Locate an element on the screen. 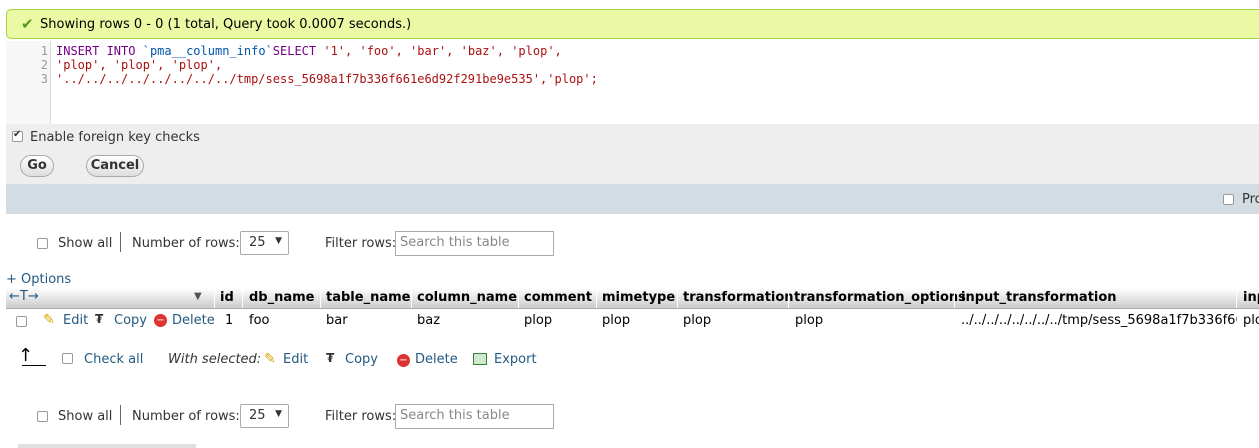 The width and height of the screenshot is (1259, 448). line-number: 3 is located at coordinates (44, 79).